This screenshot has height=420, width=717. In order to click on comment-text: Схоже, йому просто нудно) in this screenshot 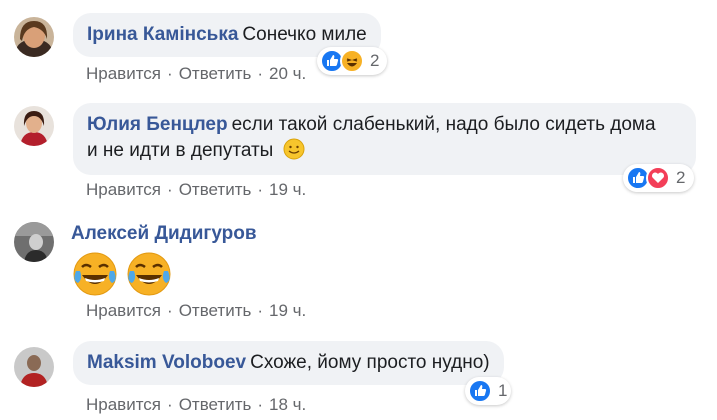, I will do `click(370, 362)`.